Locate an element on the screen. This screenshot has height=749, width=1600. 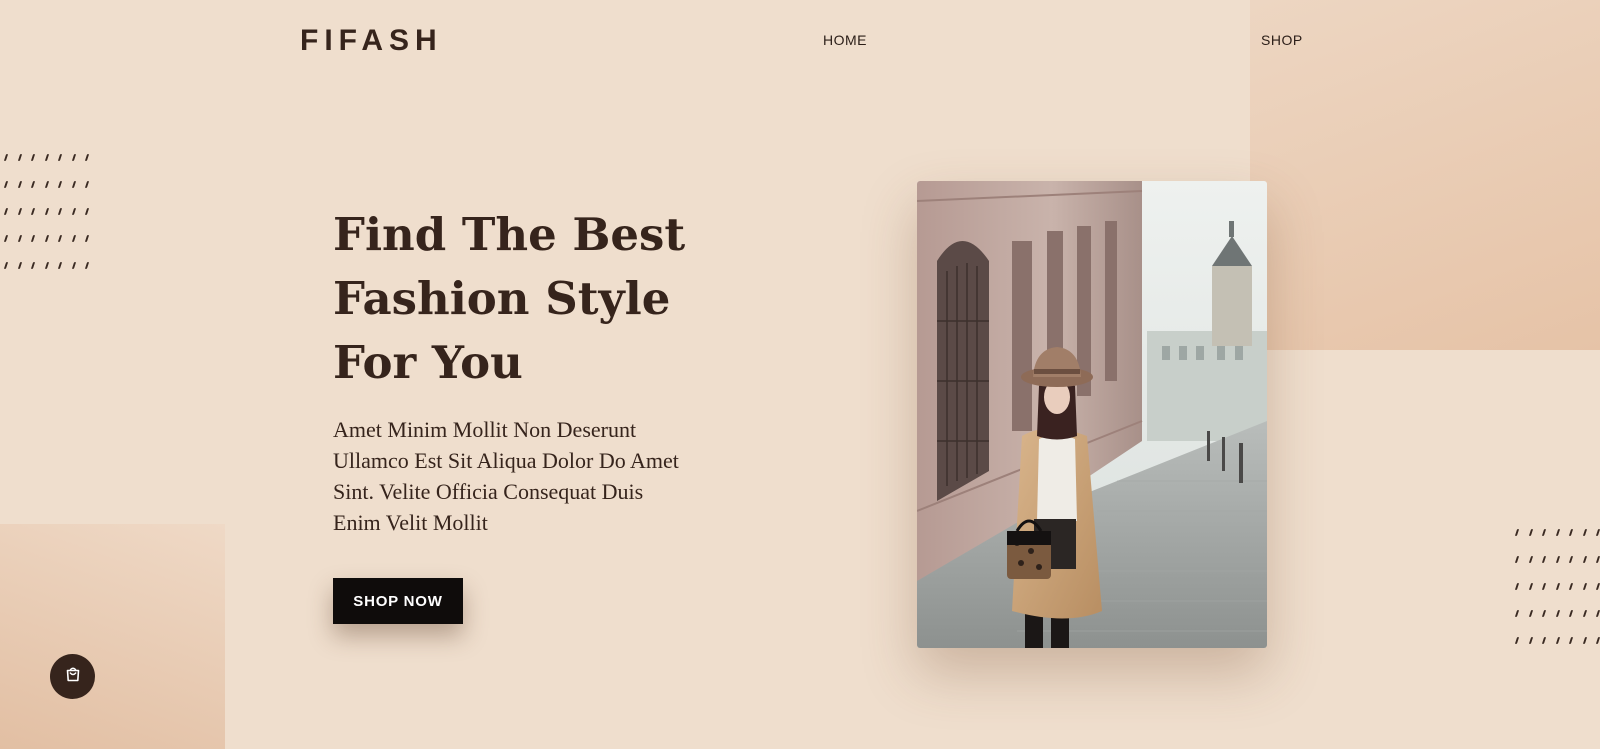
cart-button is located at coordinates (72, 676).